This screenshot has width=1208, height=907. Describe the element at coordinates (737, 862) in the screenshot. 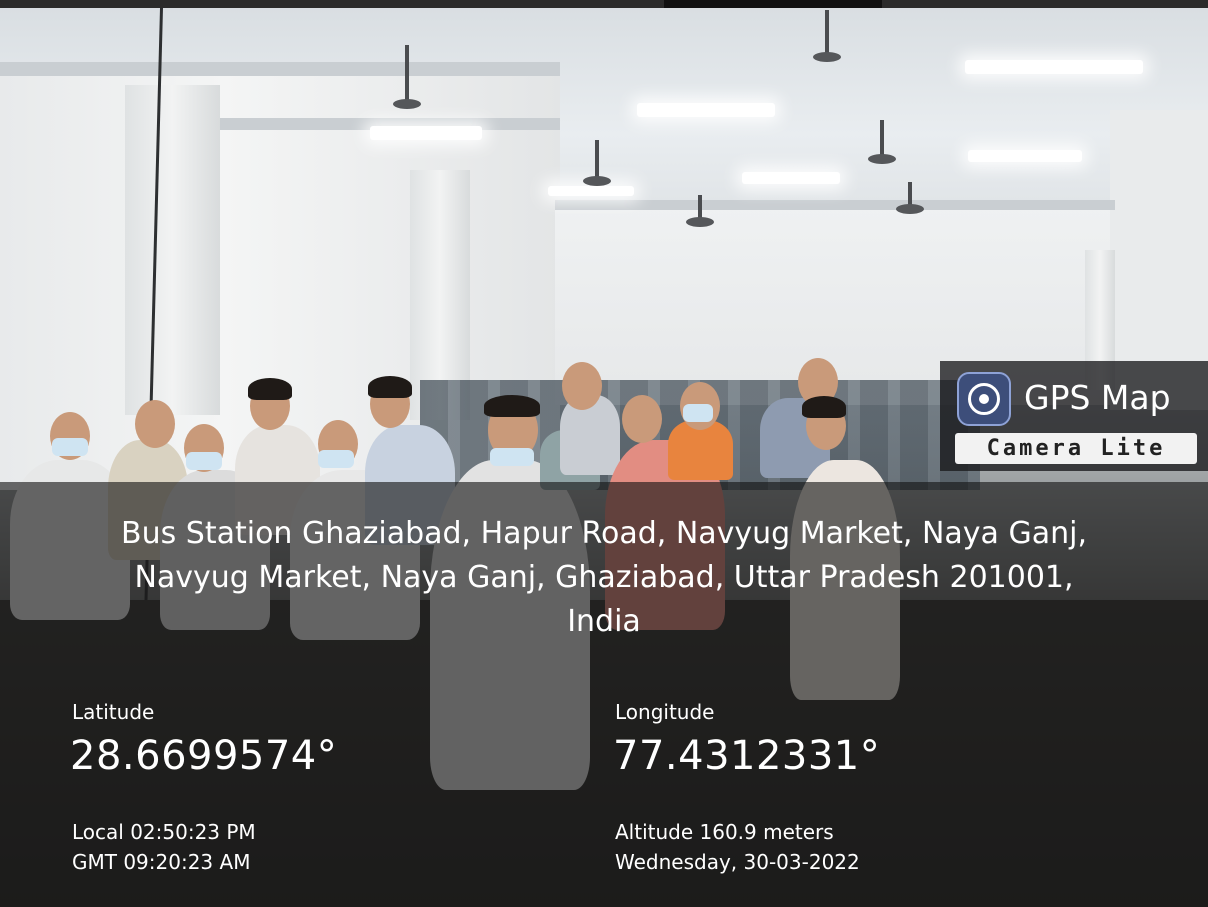

I see `date: Wednesday, 30-03-2022` at that location.